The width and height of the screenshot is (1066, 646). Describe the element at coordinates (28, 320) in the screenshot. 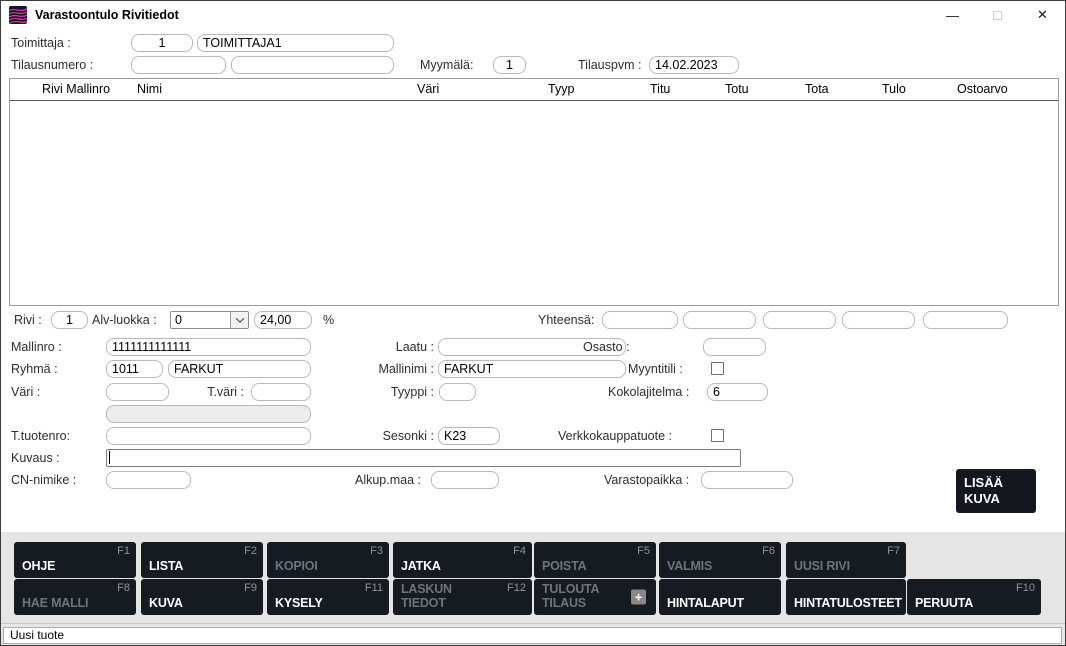

I see `rivi-label: Rivi :` at that location.